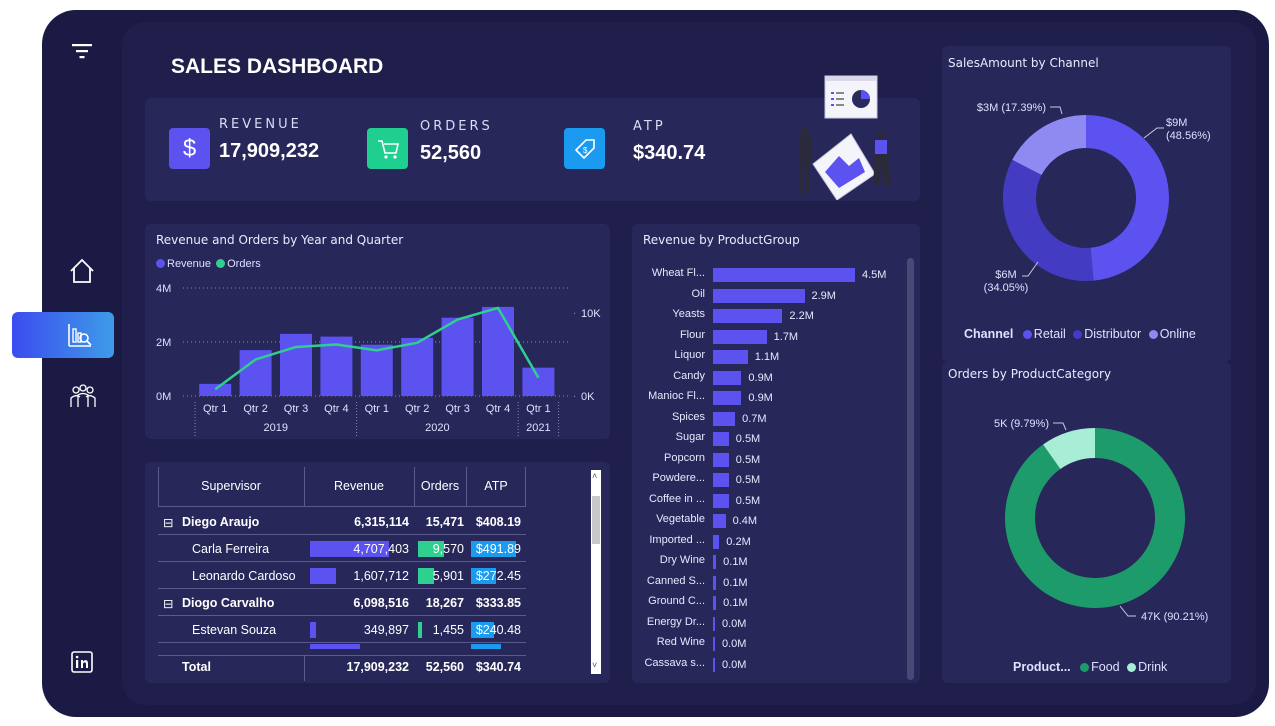 This screenshot has width=1275, height=726. What do you see at coordinates (538, 428) in the screenshot?
I see `year-label: 2021` at bounding box center [538, 428].